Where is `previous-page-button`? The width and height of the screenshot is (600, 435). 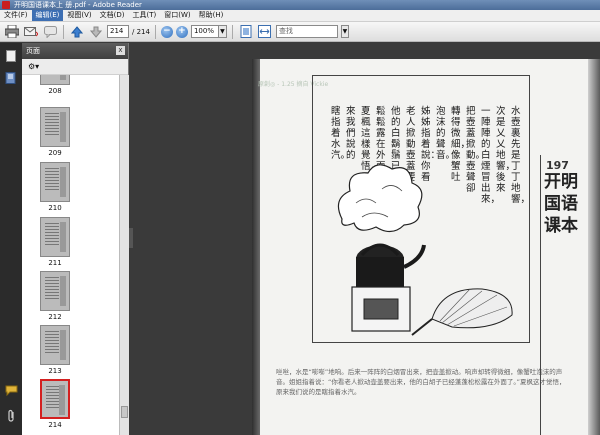 previous-page-button is located at coordinates (77, 32).